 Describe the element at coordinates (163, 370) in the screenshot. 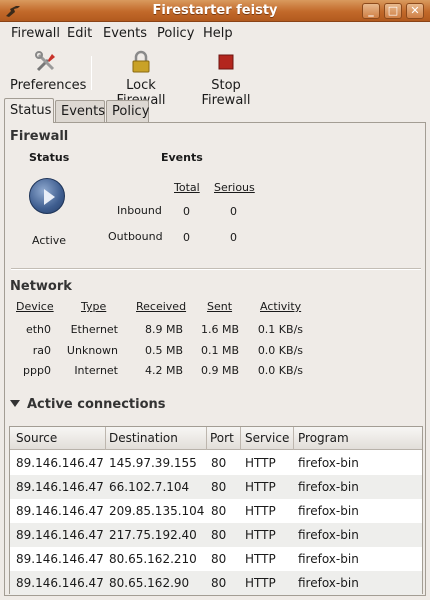

I see `device-received: 4.2 MB` at that location.